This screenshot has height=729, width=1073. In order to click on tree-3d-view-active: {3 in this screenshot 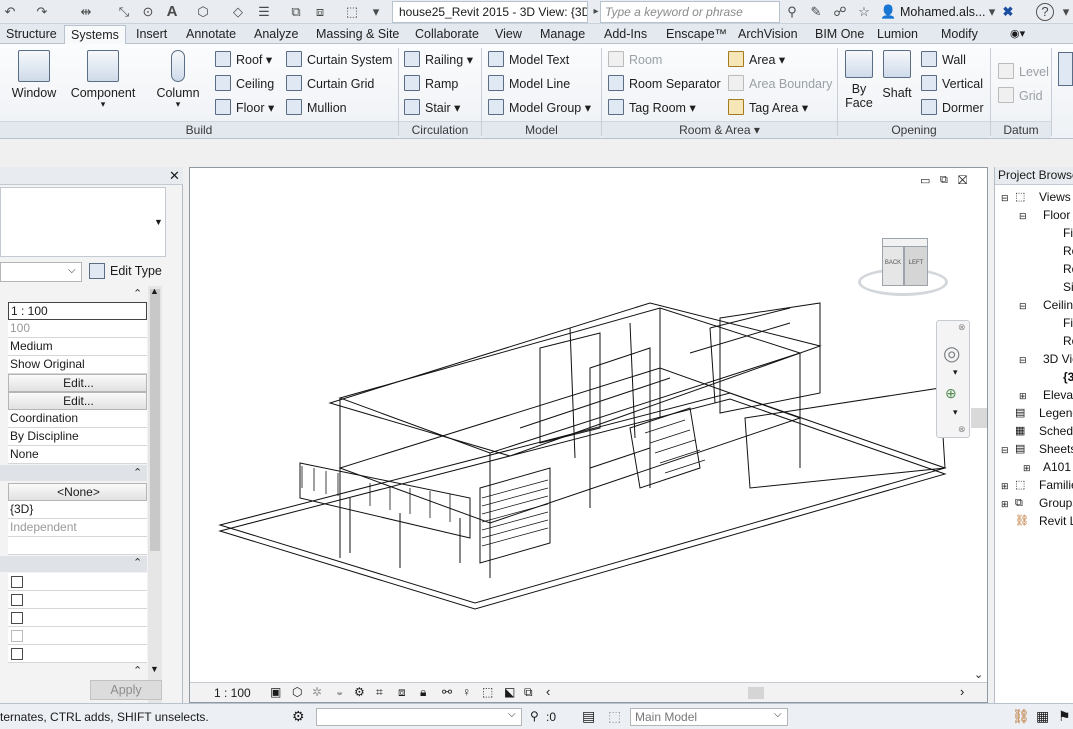, I will do `click(1068, 377)`.